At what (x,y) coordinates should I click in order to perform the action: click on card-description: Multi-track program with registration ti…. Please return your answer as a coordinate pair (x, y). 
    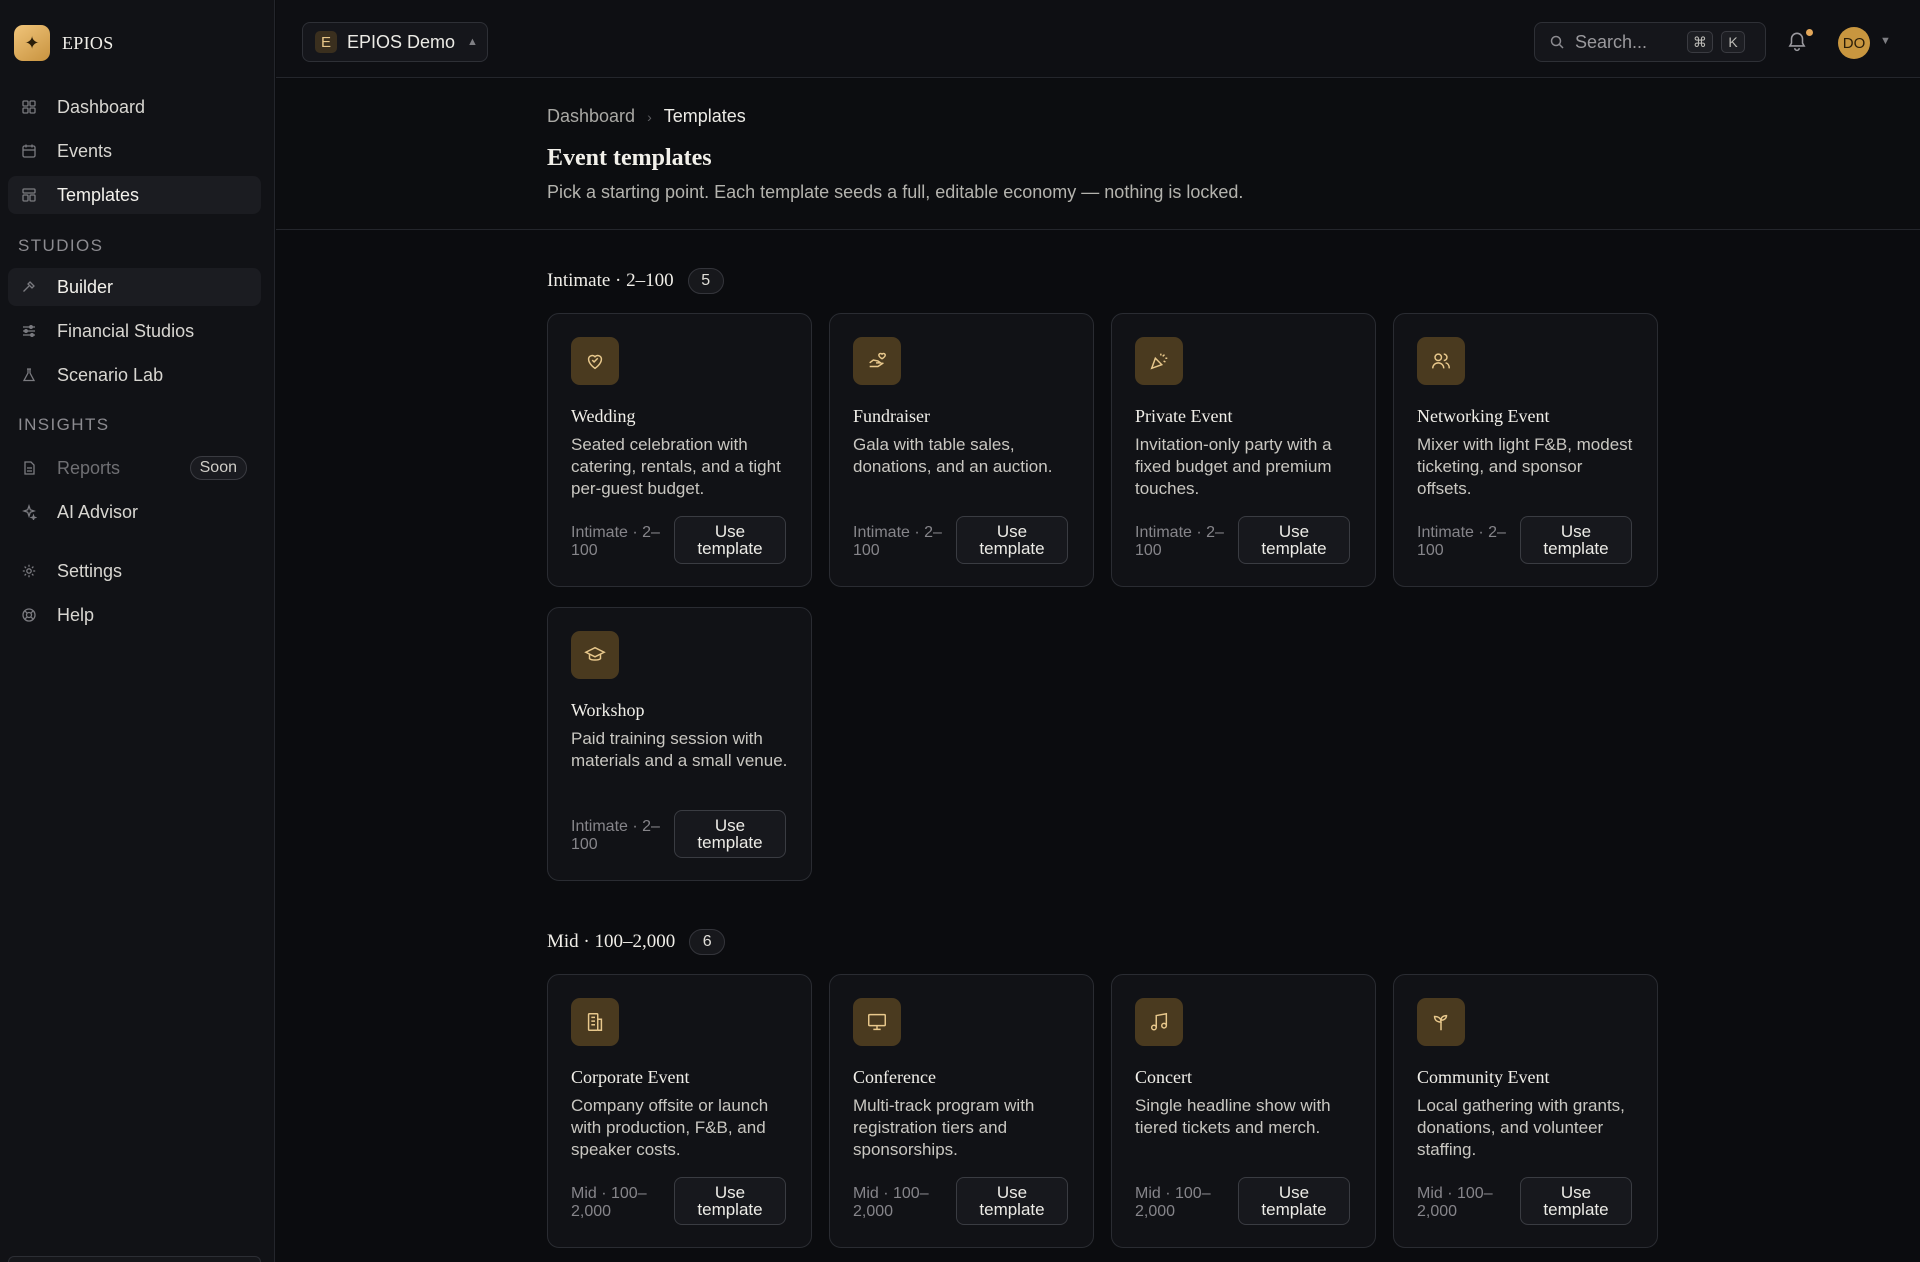
    Looking at the image, I should click on (944, 1127).